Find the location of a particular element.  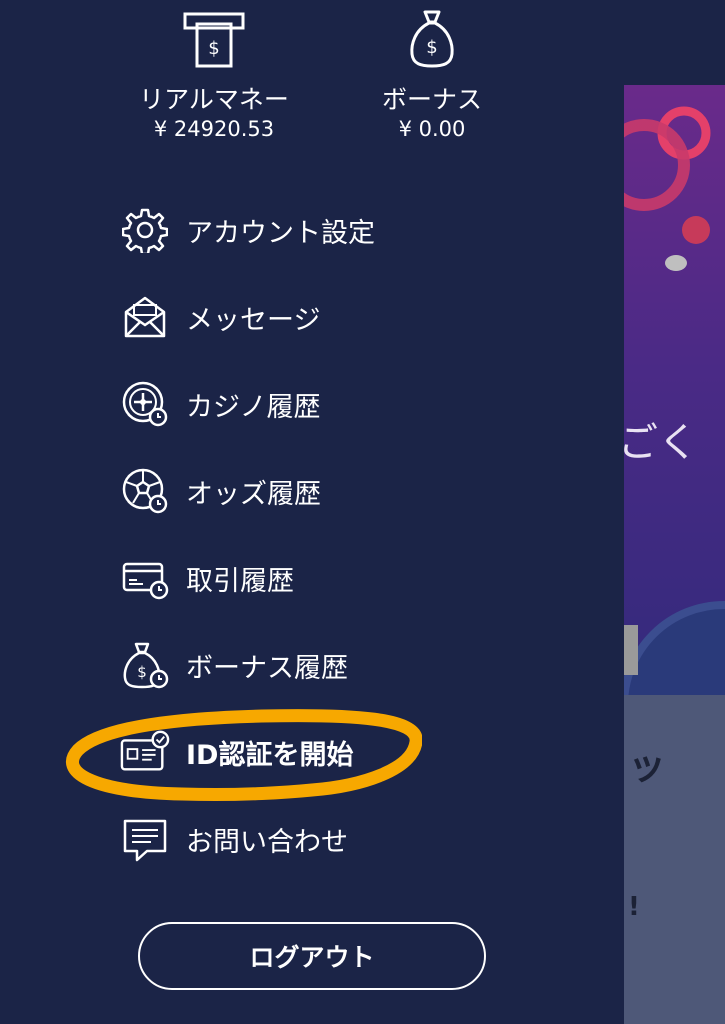

card-history-icon is located at coordinates (145, 578).